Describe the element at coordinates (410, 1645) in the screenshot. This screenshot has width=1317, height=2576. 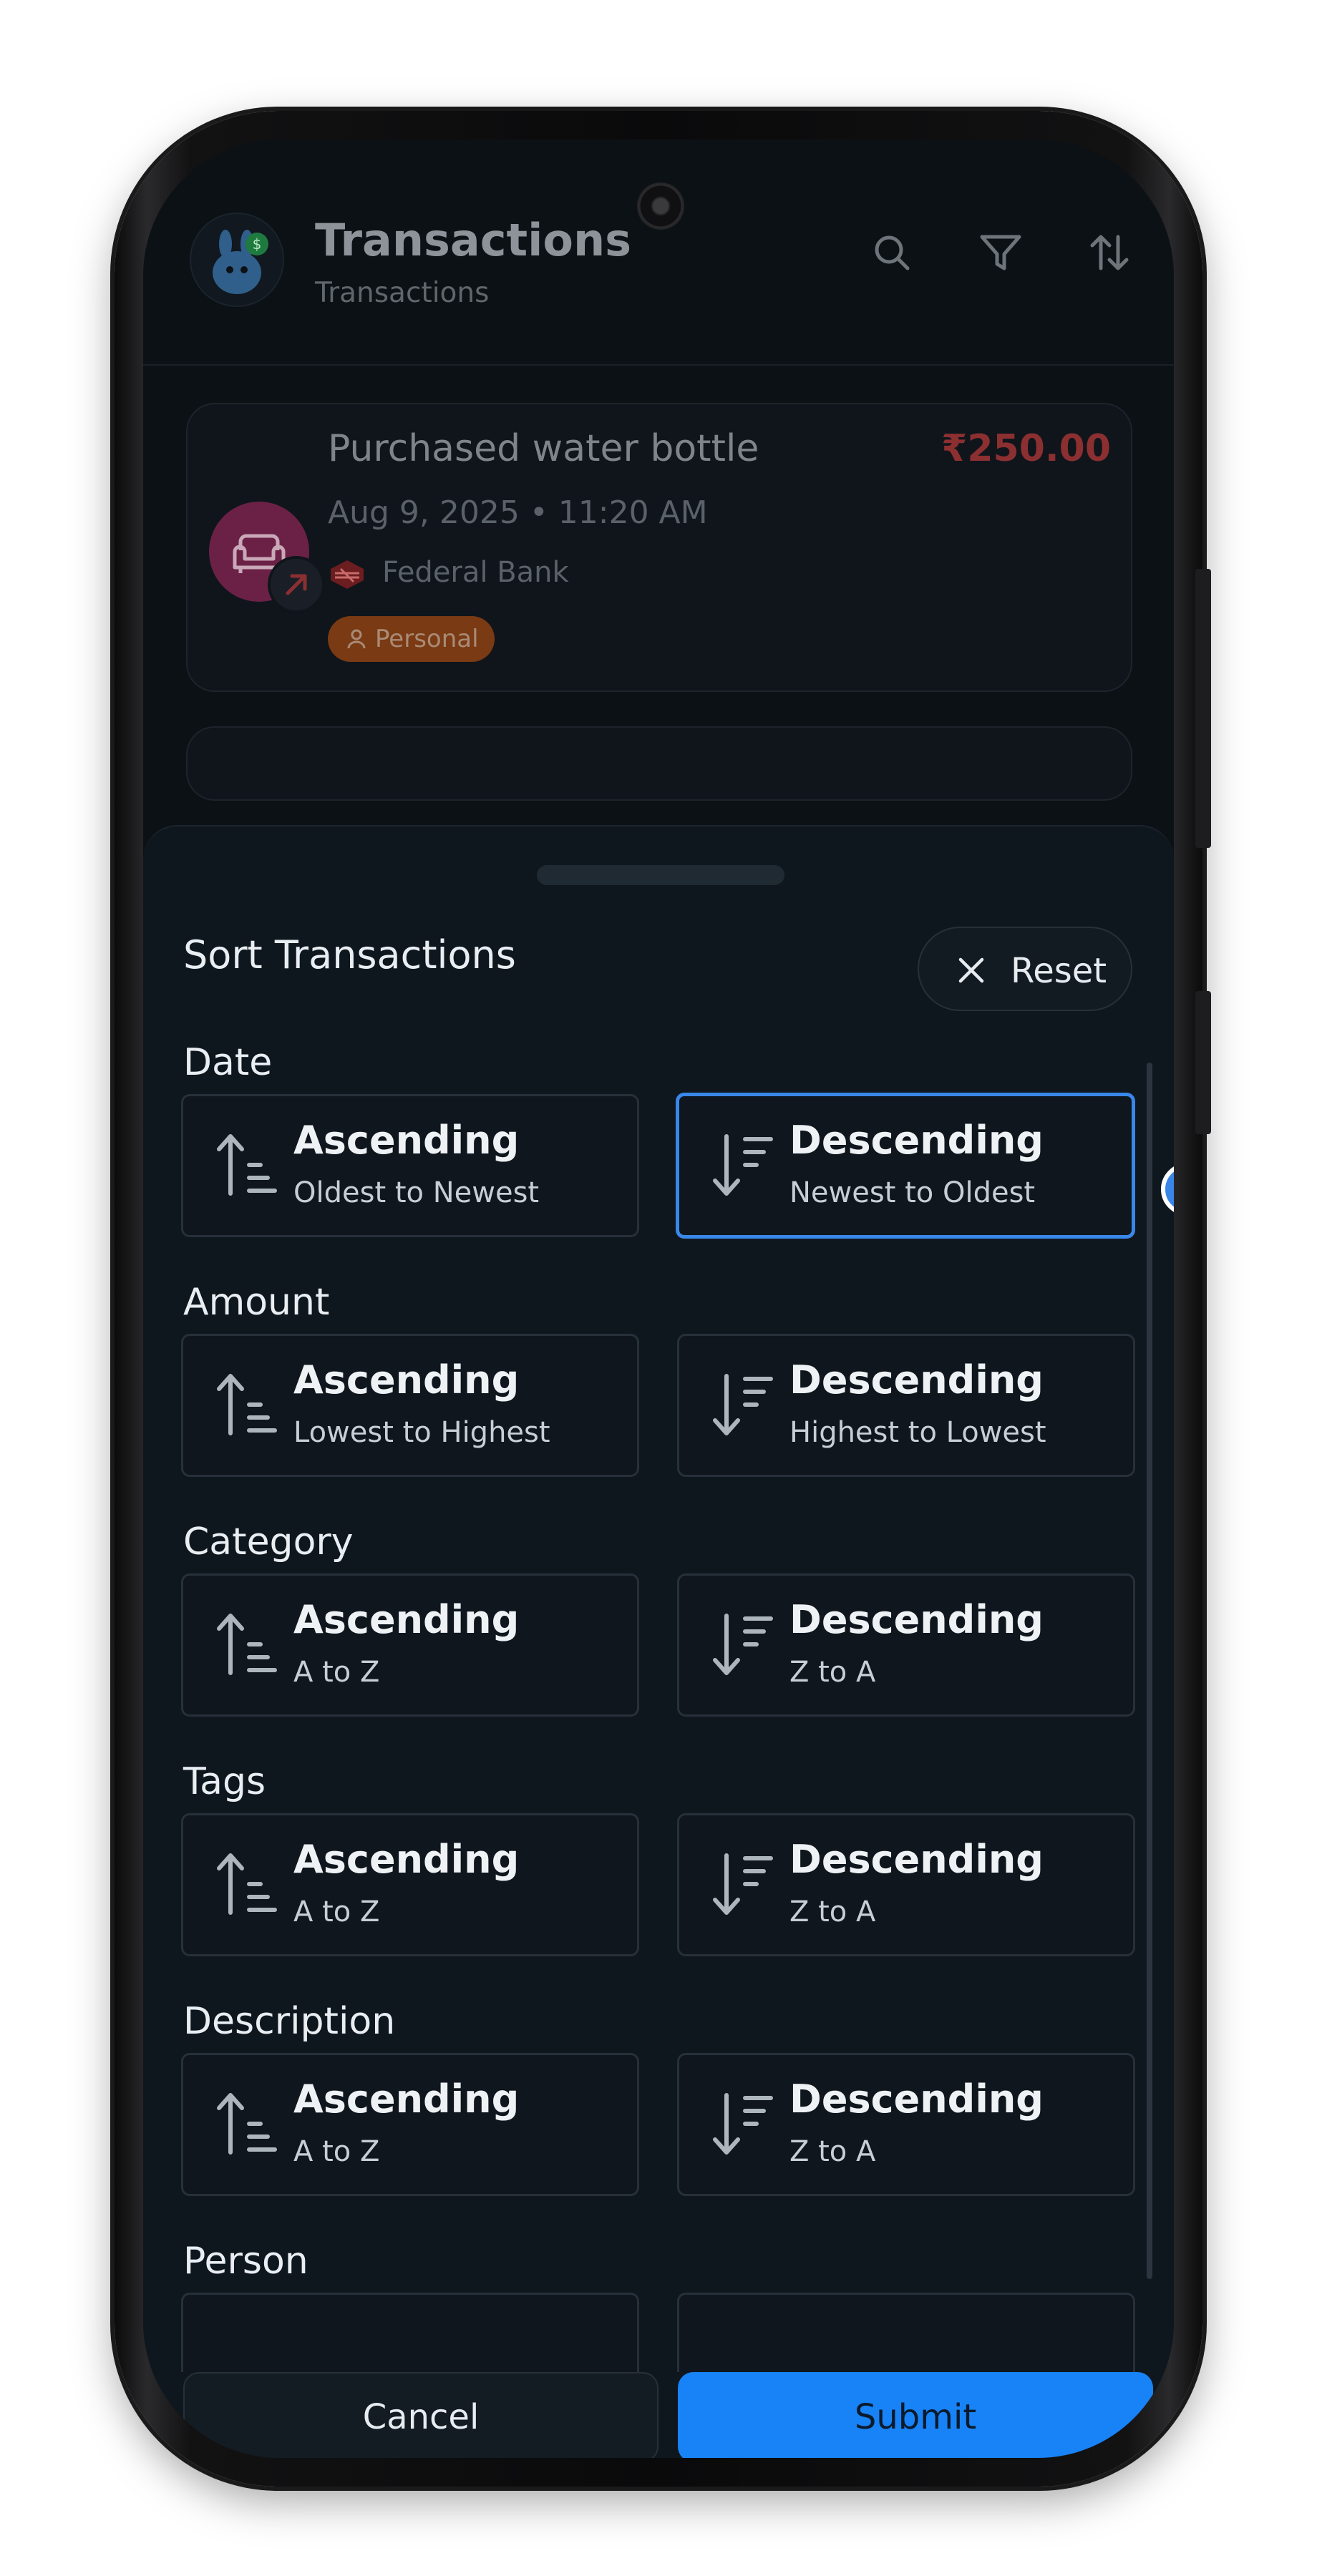
I see `category-ascending-option: Ascending A to Z` at that location.